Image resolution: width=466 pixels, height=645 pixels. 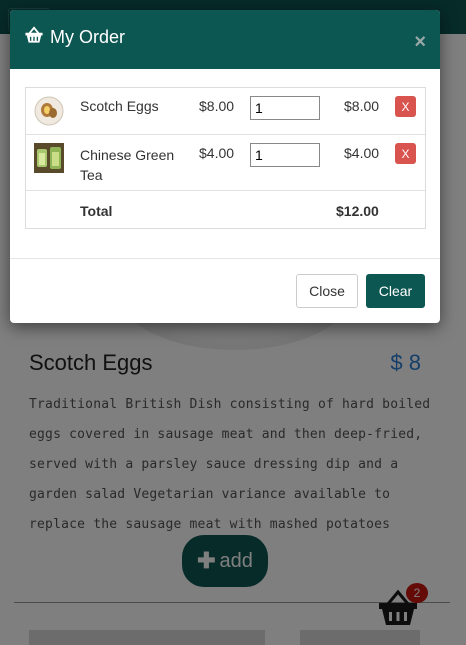 I want to click on clear-button: Clear, so click(x=395, y=291).